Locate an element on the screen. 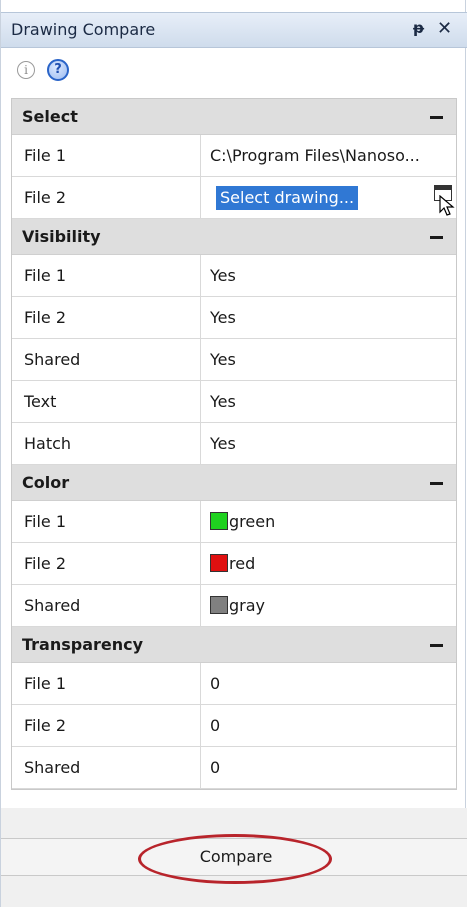  color-name: gray is located at coordinates (247, 605).